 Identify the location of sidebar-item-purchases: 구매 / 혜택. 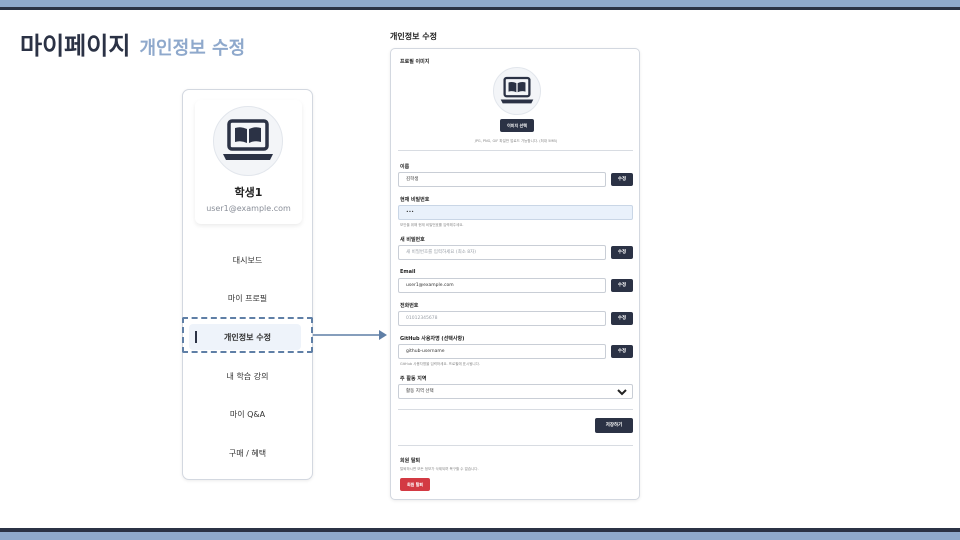
(247, 453).